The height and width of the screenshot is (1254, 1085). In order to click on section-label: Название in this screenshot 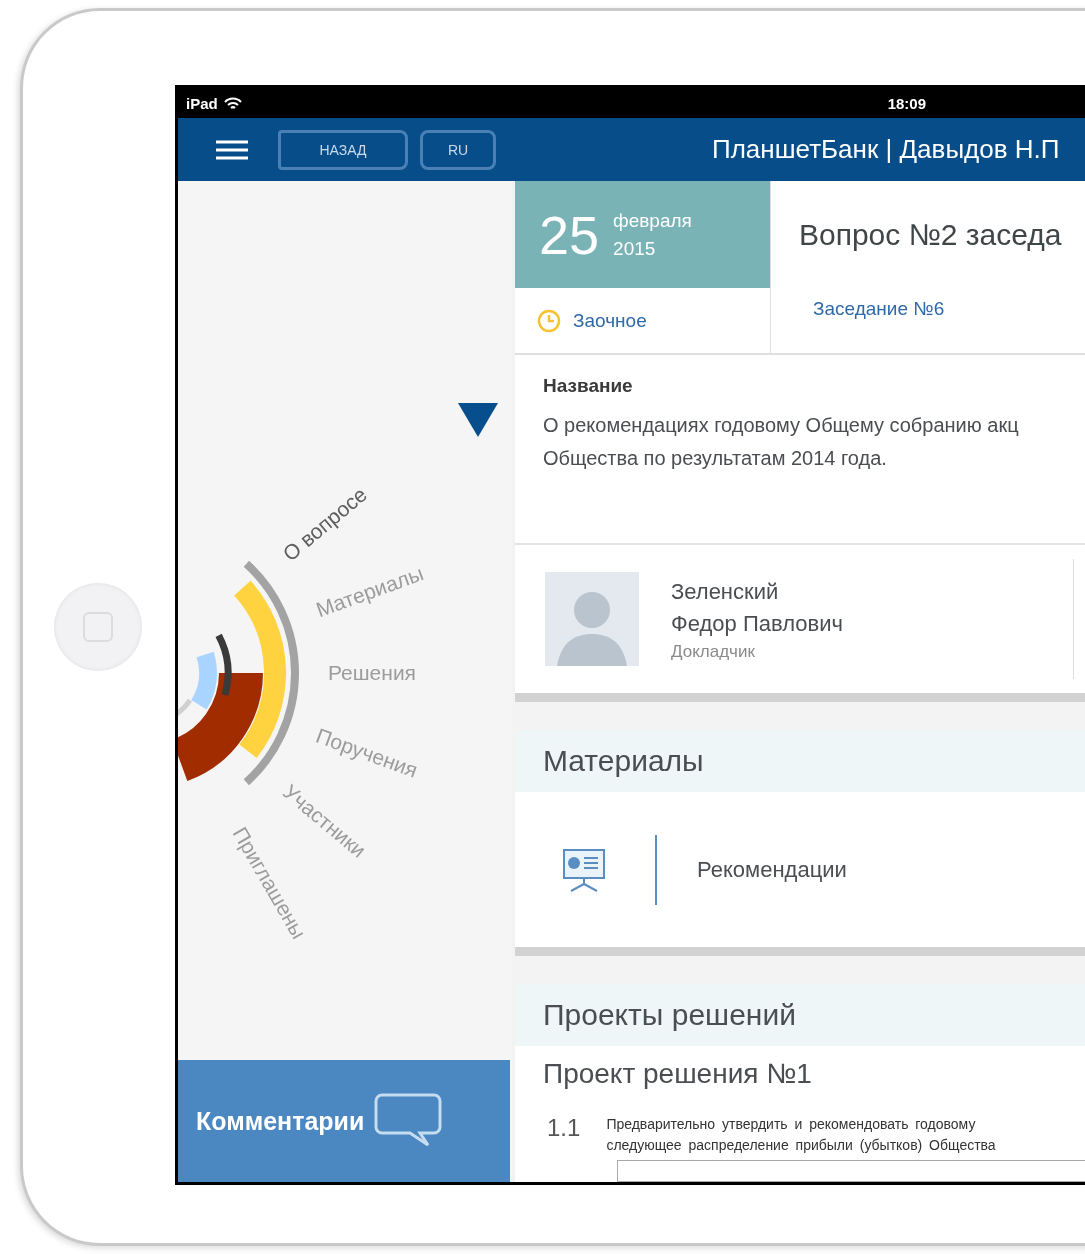, I will do `click(588, 386)`.